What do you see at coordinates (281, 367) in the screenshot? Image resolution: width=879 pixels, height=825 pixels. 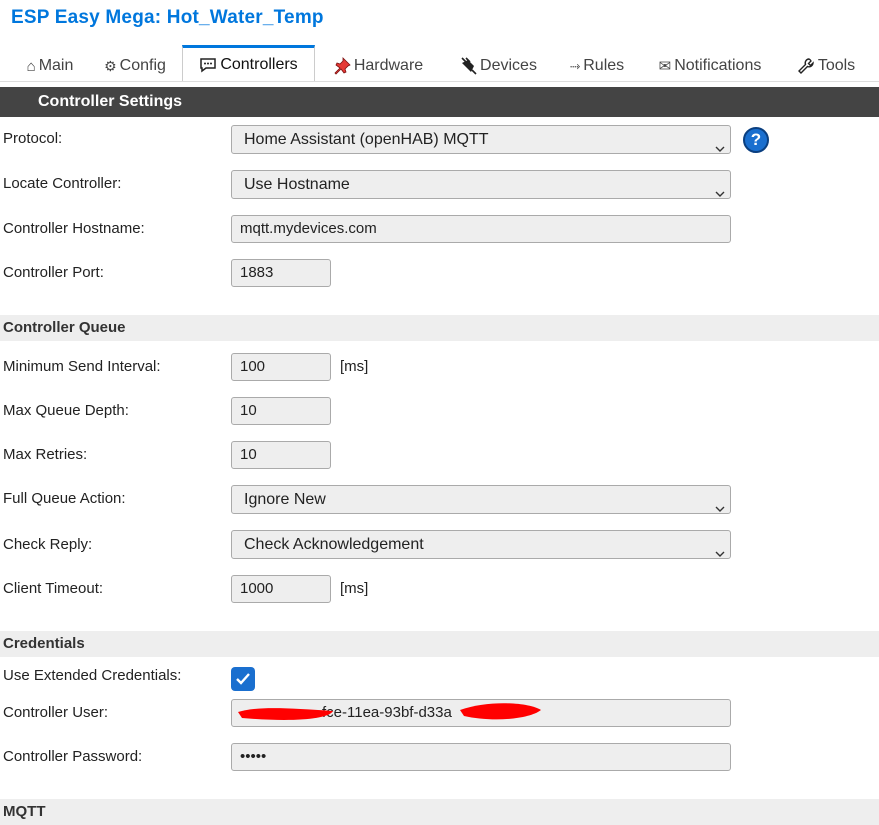 I see `min-send-interval-input: 100` at bounding box center [281, 367].